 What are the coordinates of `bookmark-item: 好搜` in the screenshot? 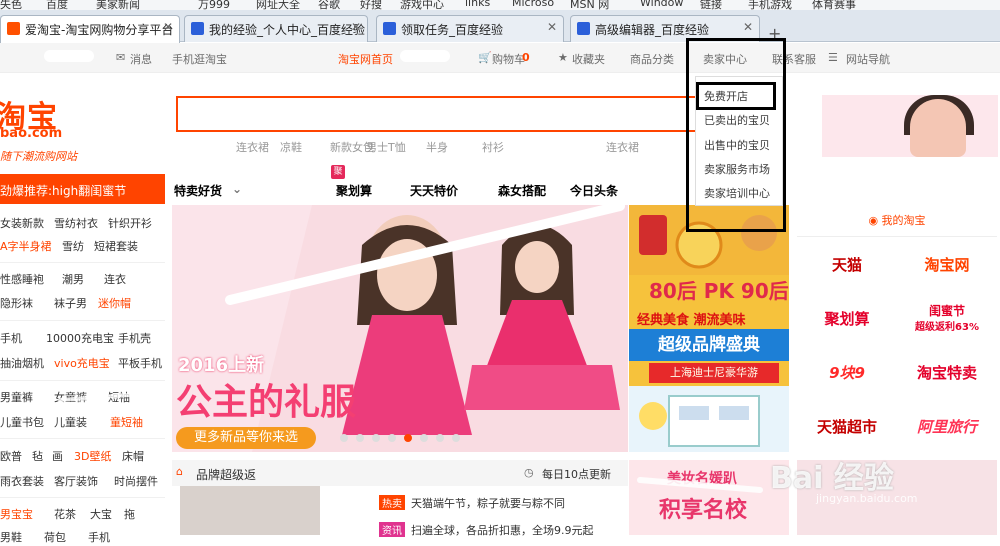 It's located at (371, 5).